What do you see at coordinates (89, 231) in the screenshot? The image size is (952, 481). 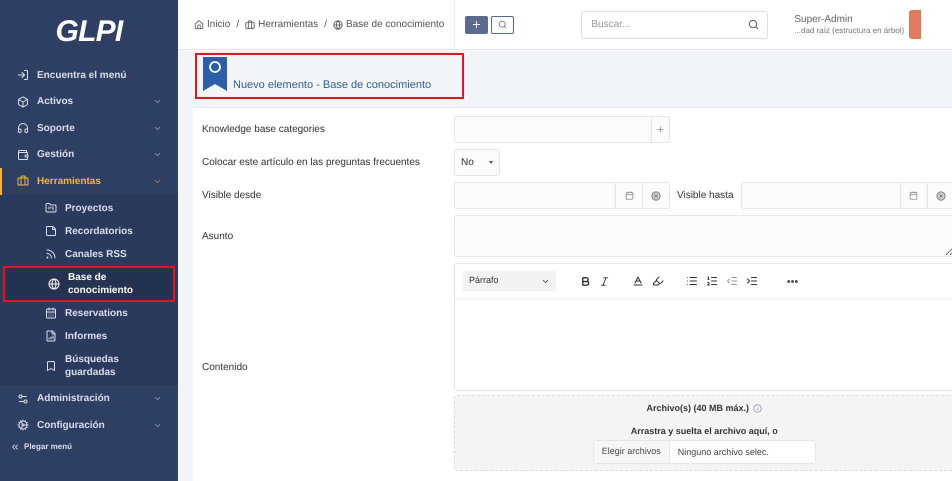 I see `sidebar-subitem: Recordatorios` at bounding box center [89, 231].